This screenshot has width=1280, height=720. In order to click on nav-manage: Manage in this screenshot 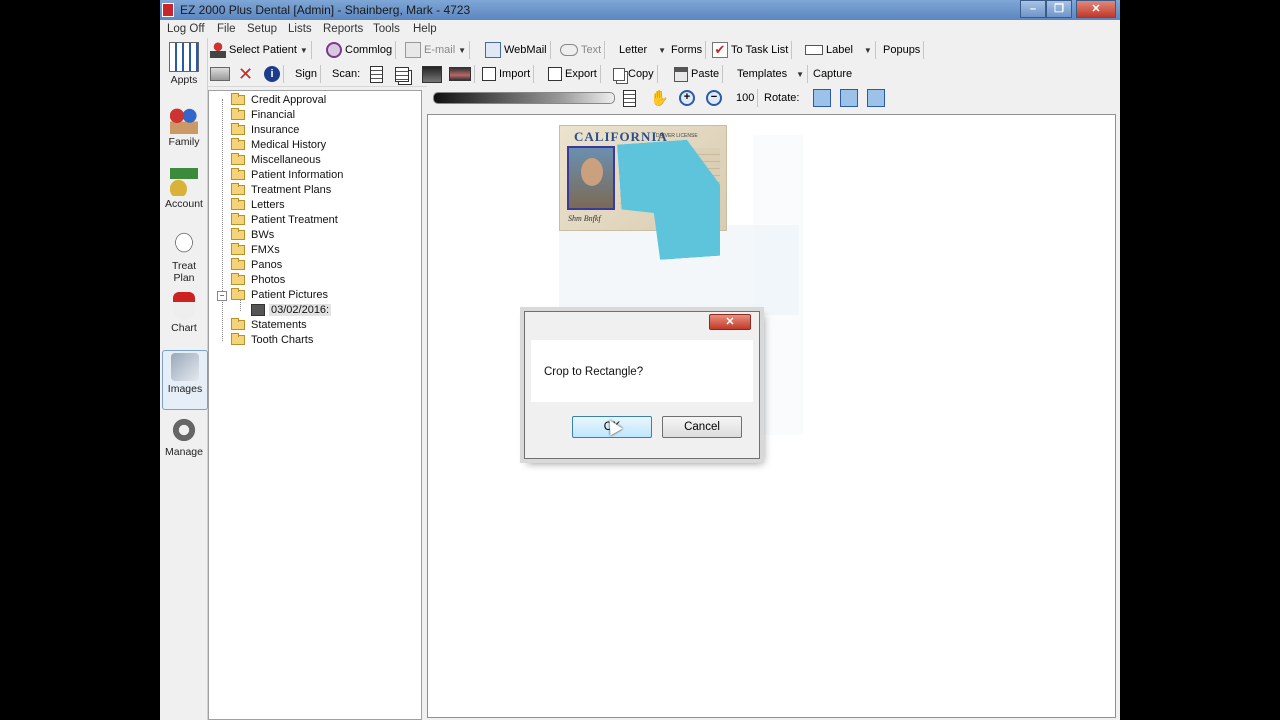, I will do `click(184, 437)`.